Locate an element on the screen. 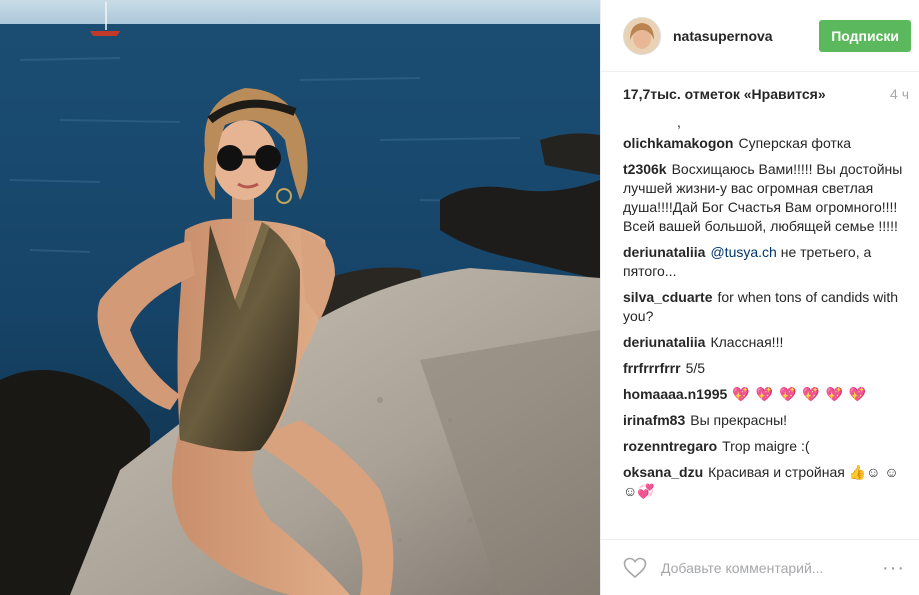 Image resolution: width=919 pixels, height=595 pixels. comment-text: Классная!!! is located at coordinates (747, 342).